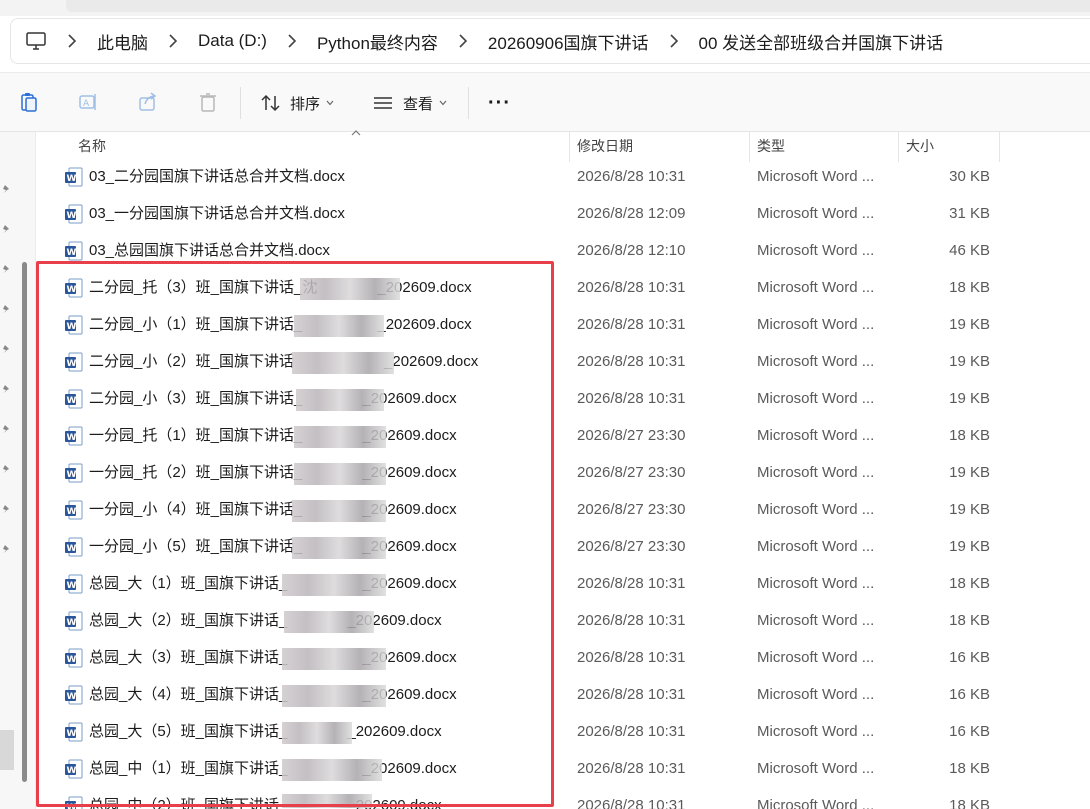  What do you see at coordinates (409, 103) in the screenshot?
I see `view-button: 查看` at bounding box center [409, 103].